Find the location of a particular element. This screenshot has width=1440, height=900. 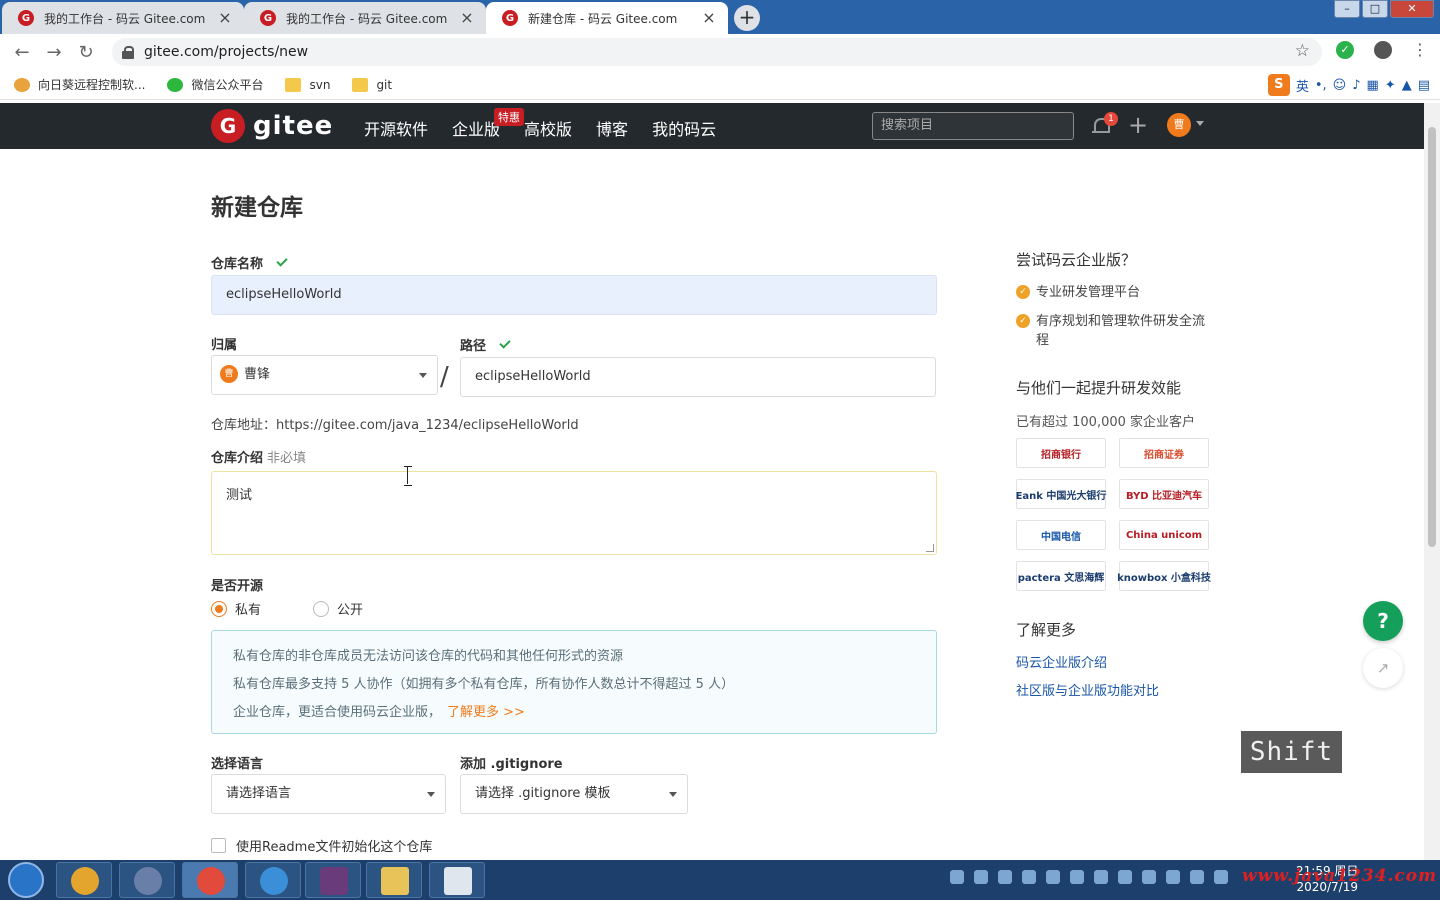

chrome-icon is located at coordinates (211, 881).